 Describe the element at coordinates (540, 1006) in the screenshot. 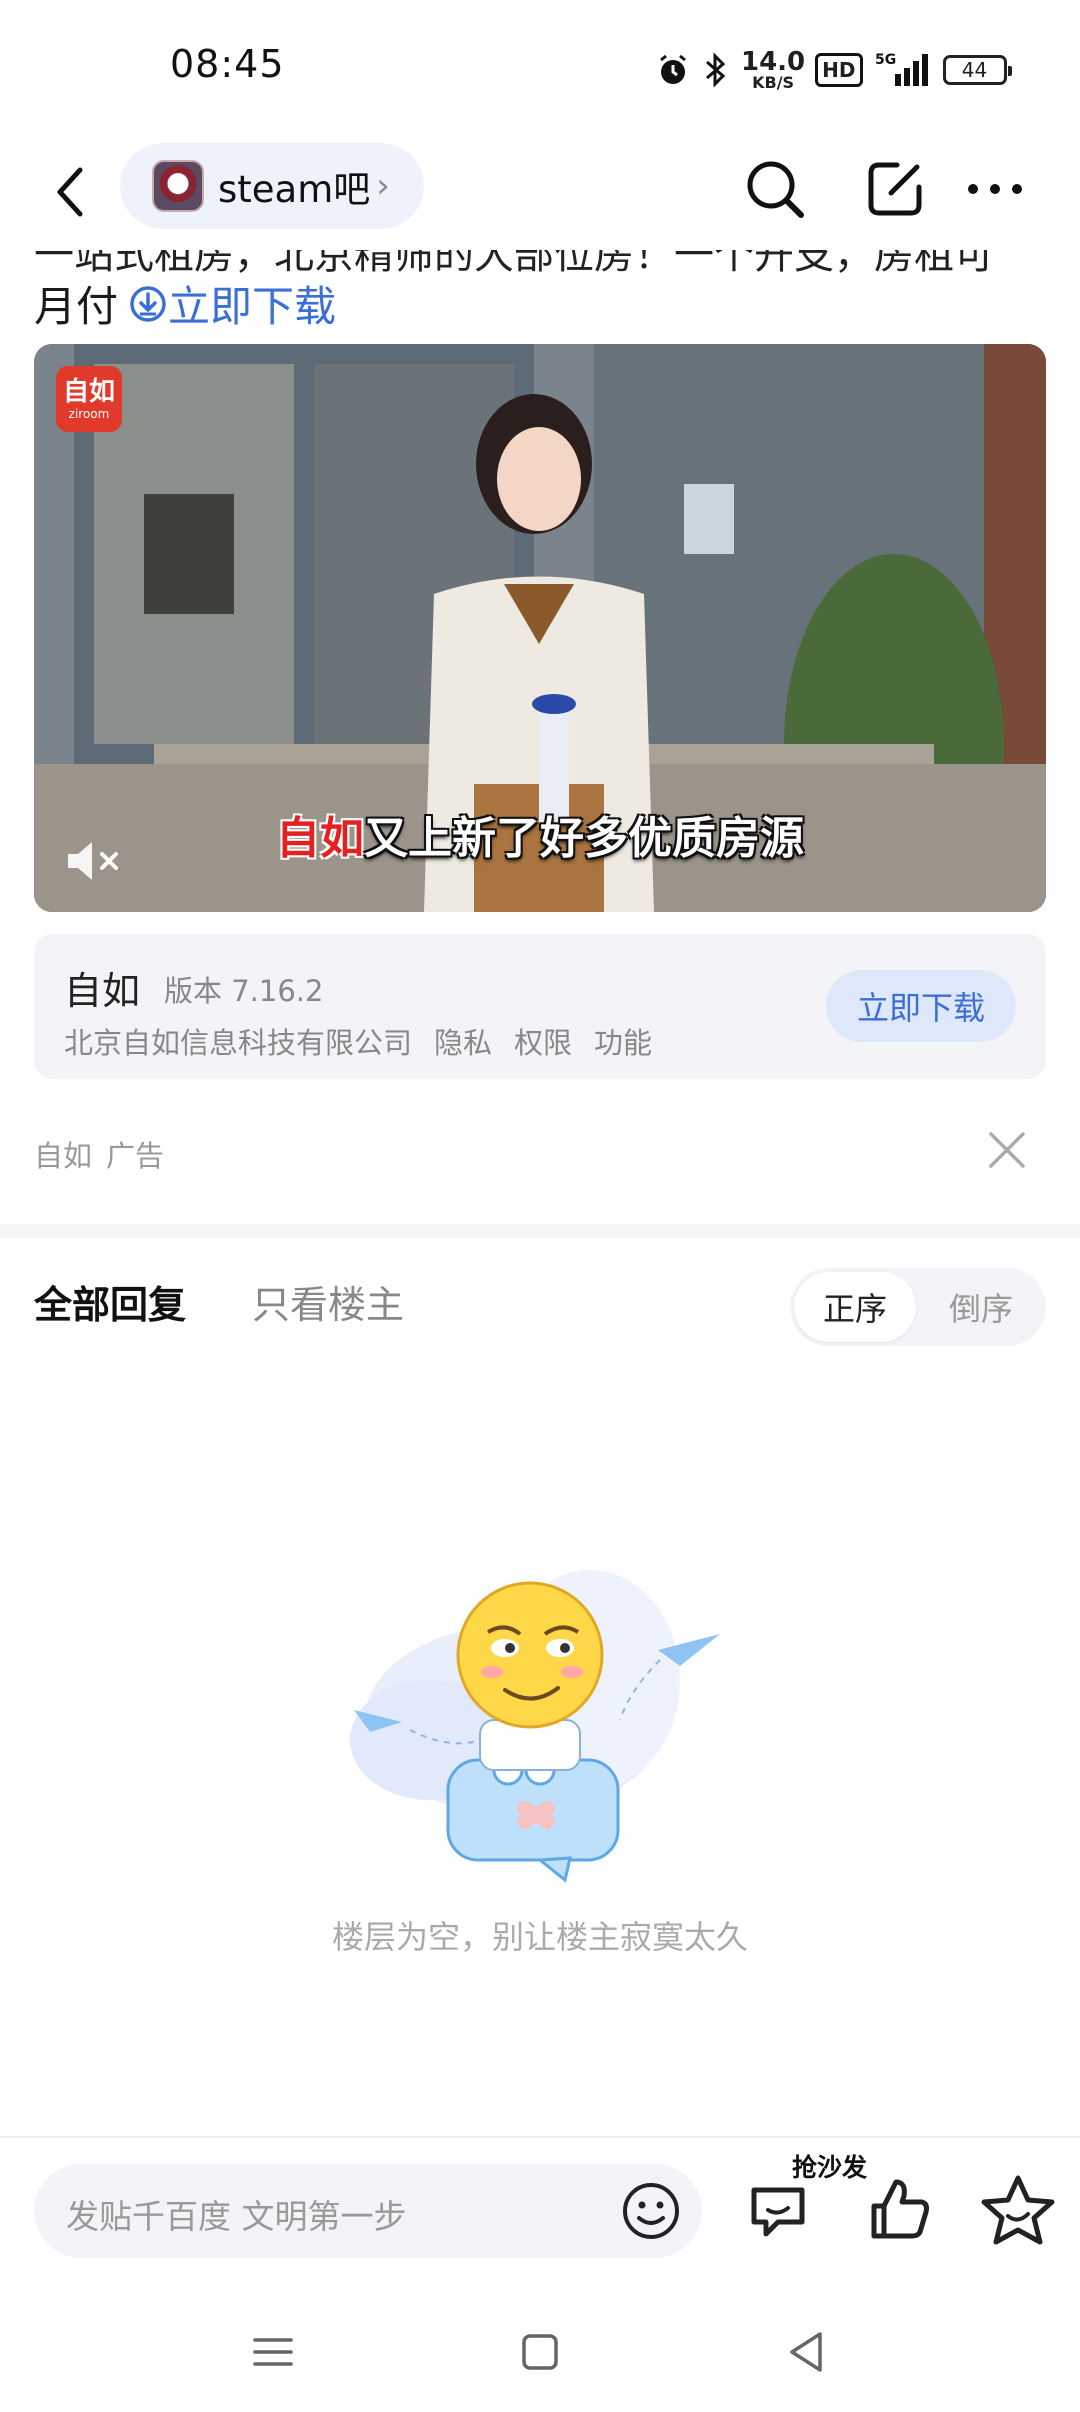

I see `app-card: 自如 版本 7.16.2 北京自如信息科技有限公司 隐私 权限 功能 立即下载` at that location.